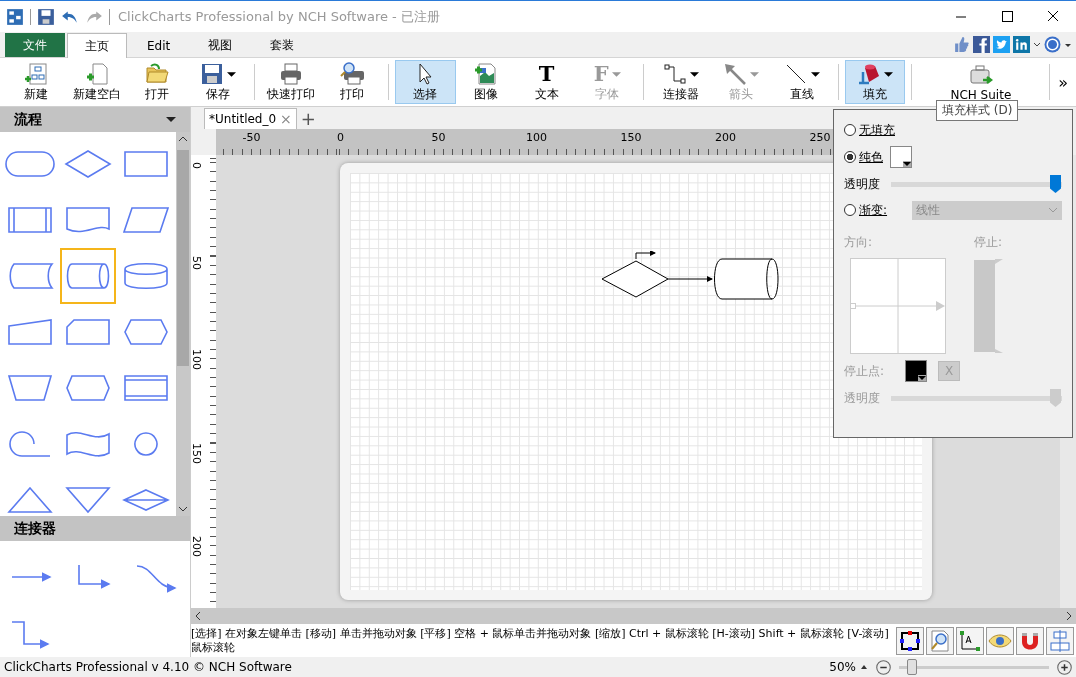 This screenshot has width=1076, height=677. I want to click on ribbon-button: 填充, so click(875, 82).